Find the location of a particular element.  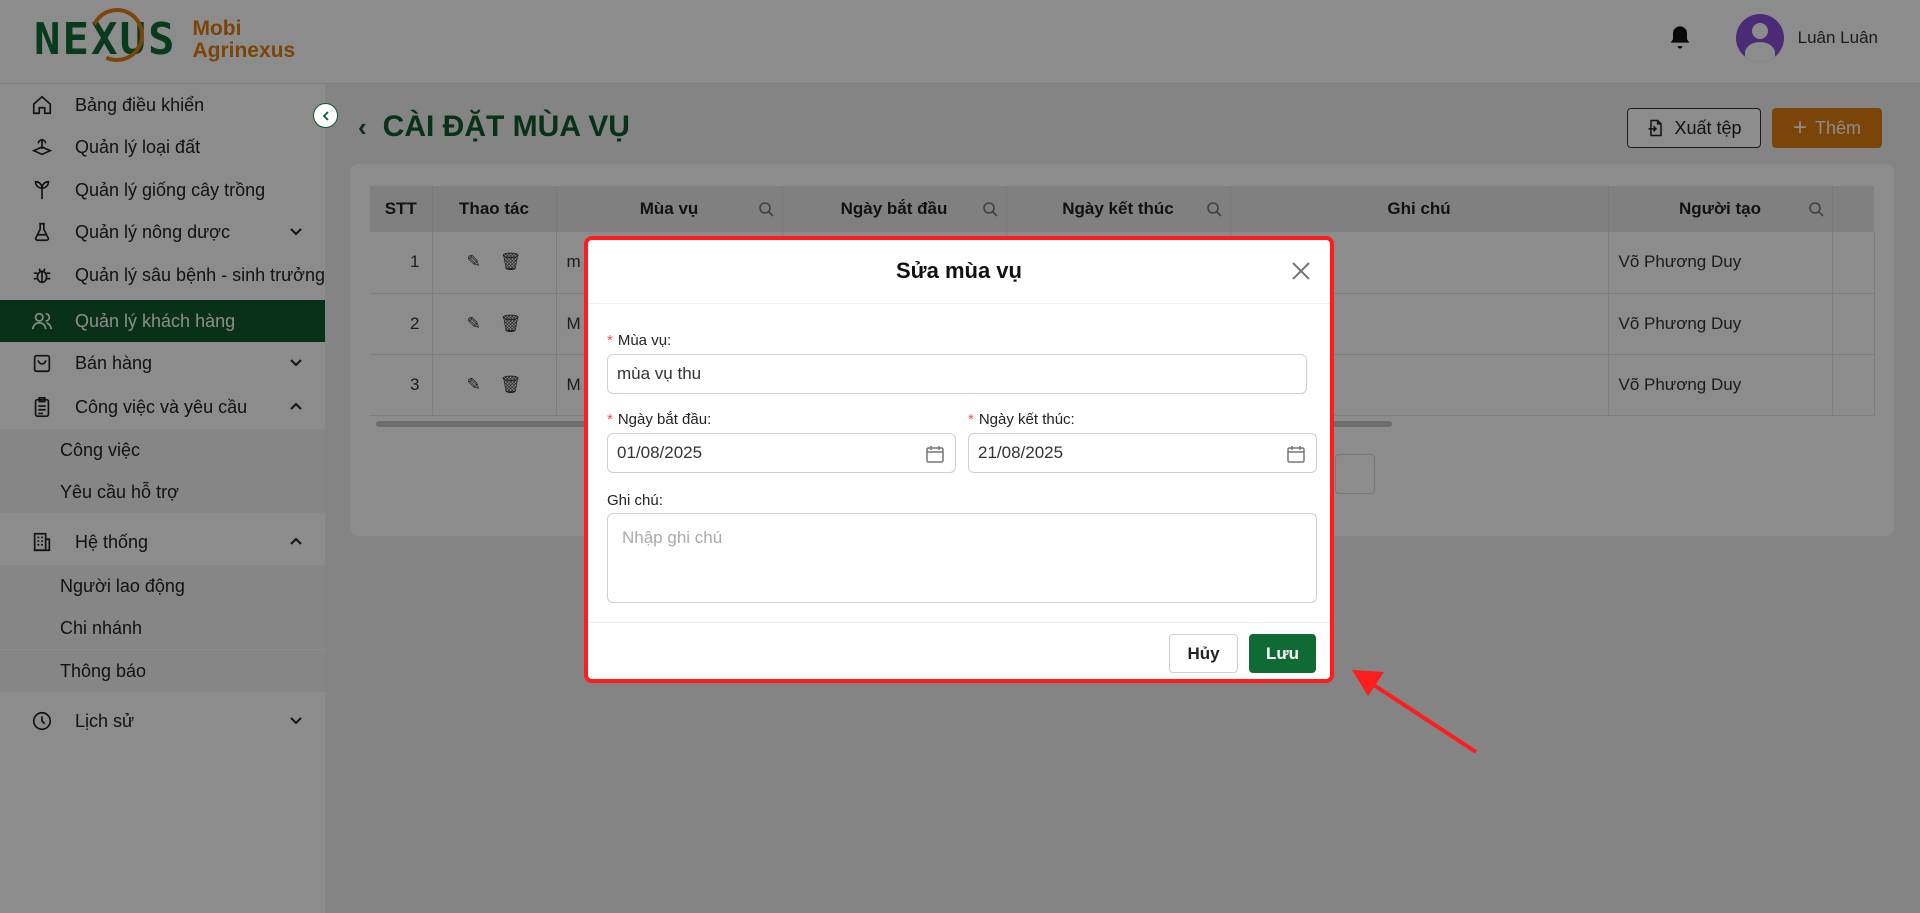

end-date-label-text: Ngày kết thúc: is located at coordinates (1026, 419).